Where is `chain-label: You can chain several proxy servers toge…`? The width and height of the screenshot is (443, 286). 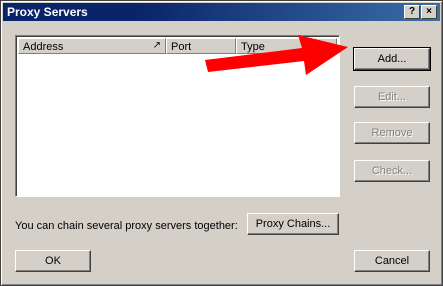 chain-label: You can chain several proxy servers toge… is located at coordinates (126, 226).